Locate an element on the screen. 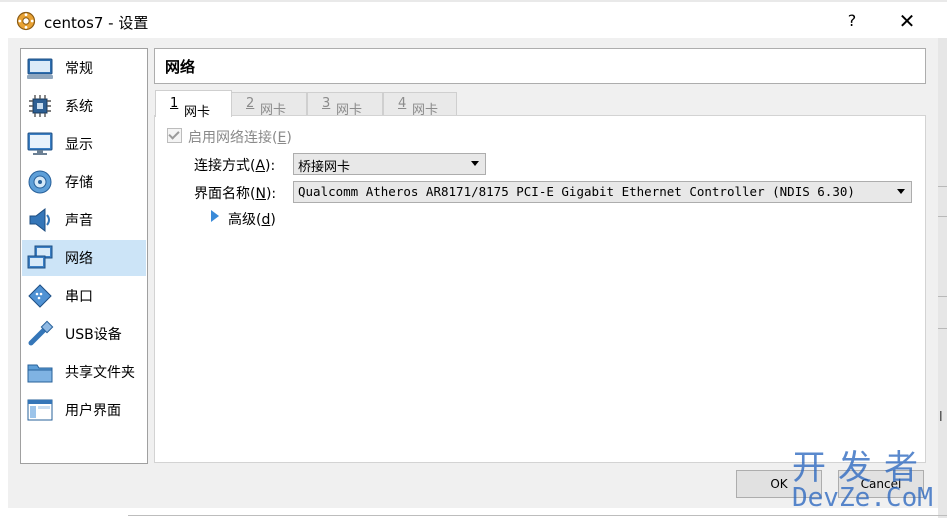  sidebar-item-label: 共享文件夹 is located at coordinates (100, 373).